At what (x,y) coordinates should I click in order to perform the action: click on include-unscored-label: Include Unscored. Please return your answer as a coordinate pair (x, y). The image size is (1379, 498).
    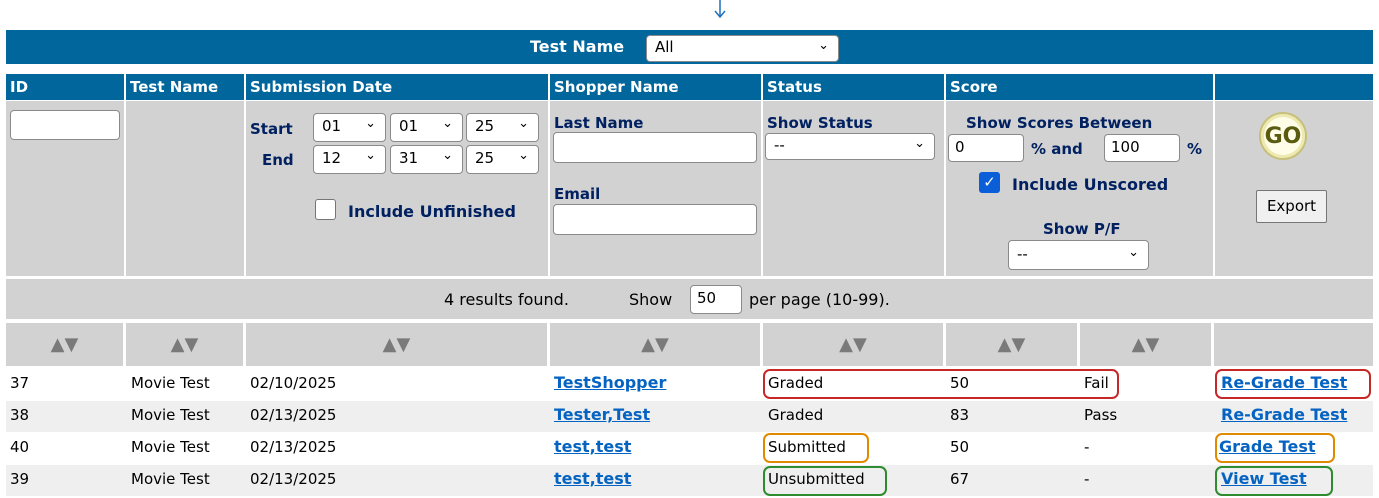
    Looking at the image, I should click on (1090, 184).